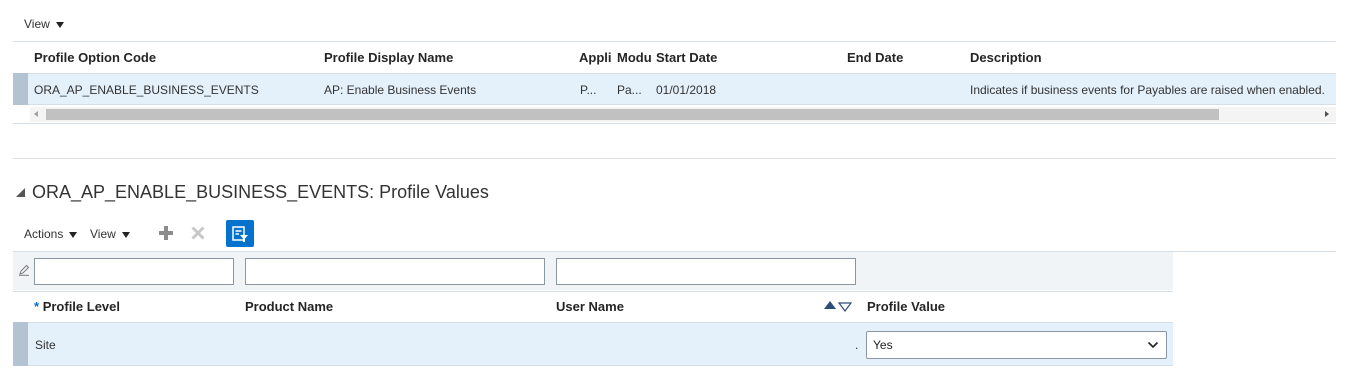 The width and height of the screenshot is (1347, 369). What do you see at coordinates (446, 57) in the screenshot?
I see `column-header-profile-display-name: Profile Display Name` at bounding box center [446, 57].